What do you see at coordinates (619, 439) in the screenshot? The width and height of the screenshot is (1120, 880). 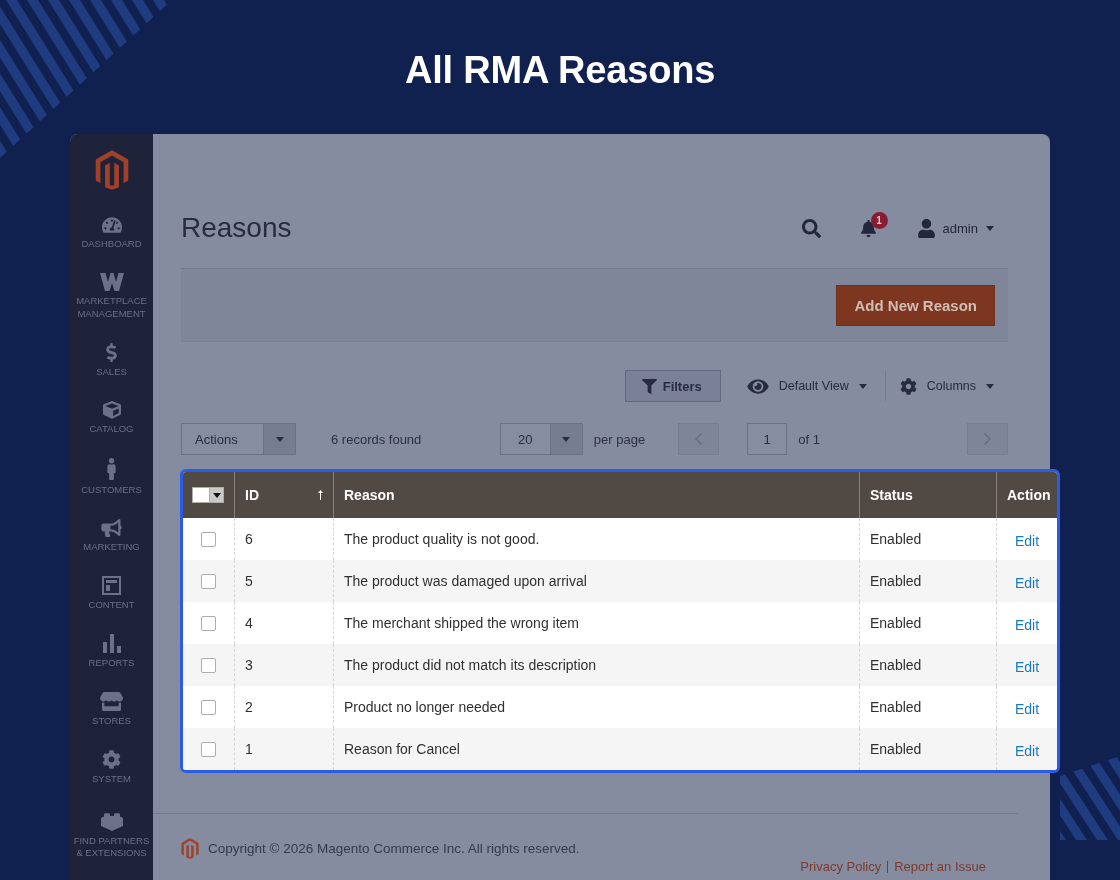 I see `per-page-label: per page` at bounding box center [619, 439].